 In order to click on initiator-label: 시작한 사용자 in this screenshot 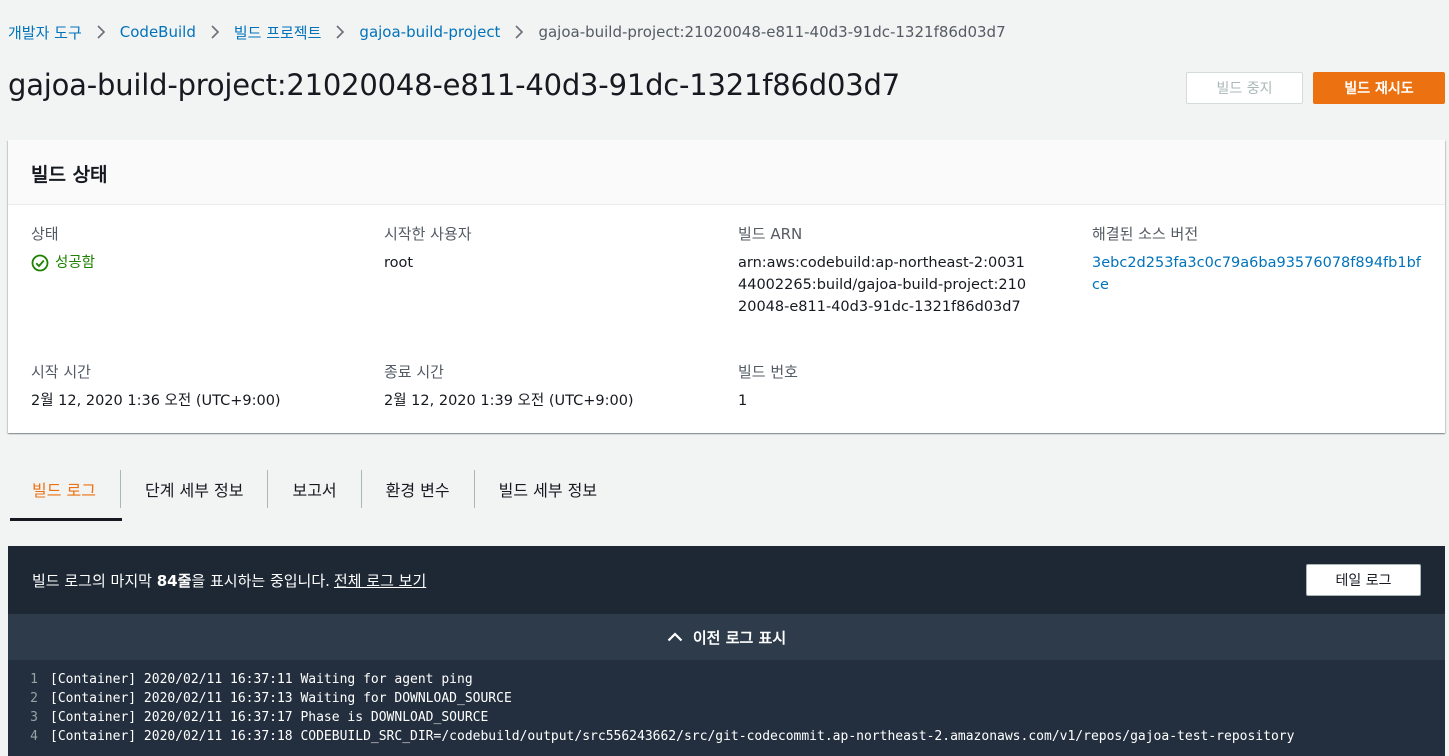, I will do `click(428, 234)`.